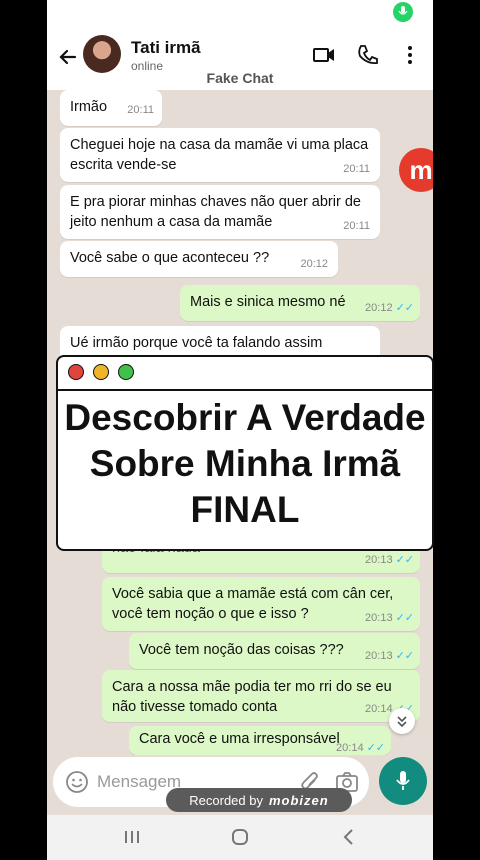  I want to click on message-placeholder: Mensagem, so click(139, 781).